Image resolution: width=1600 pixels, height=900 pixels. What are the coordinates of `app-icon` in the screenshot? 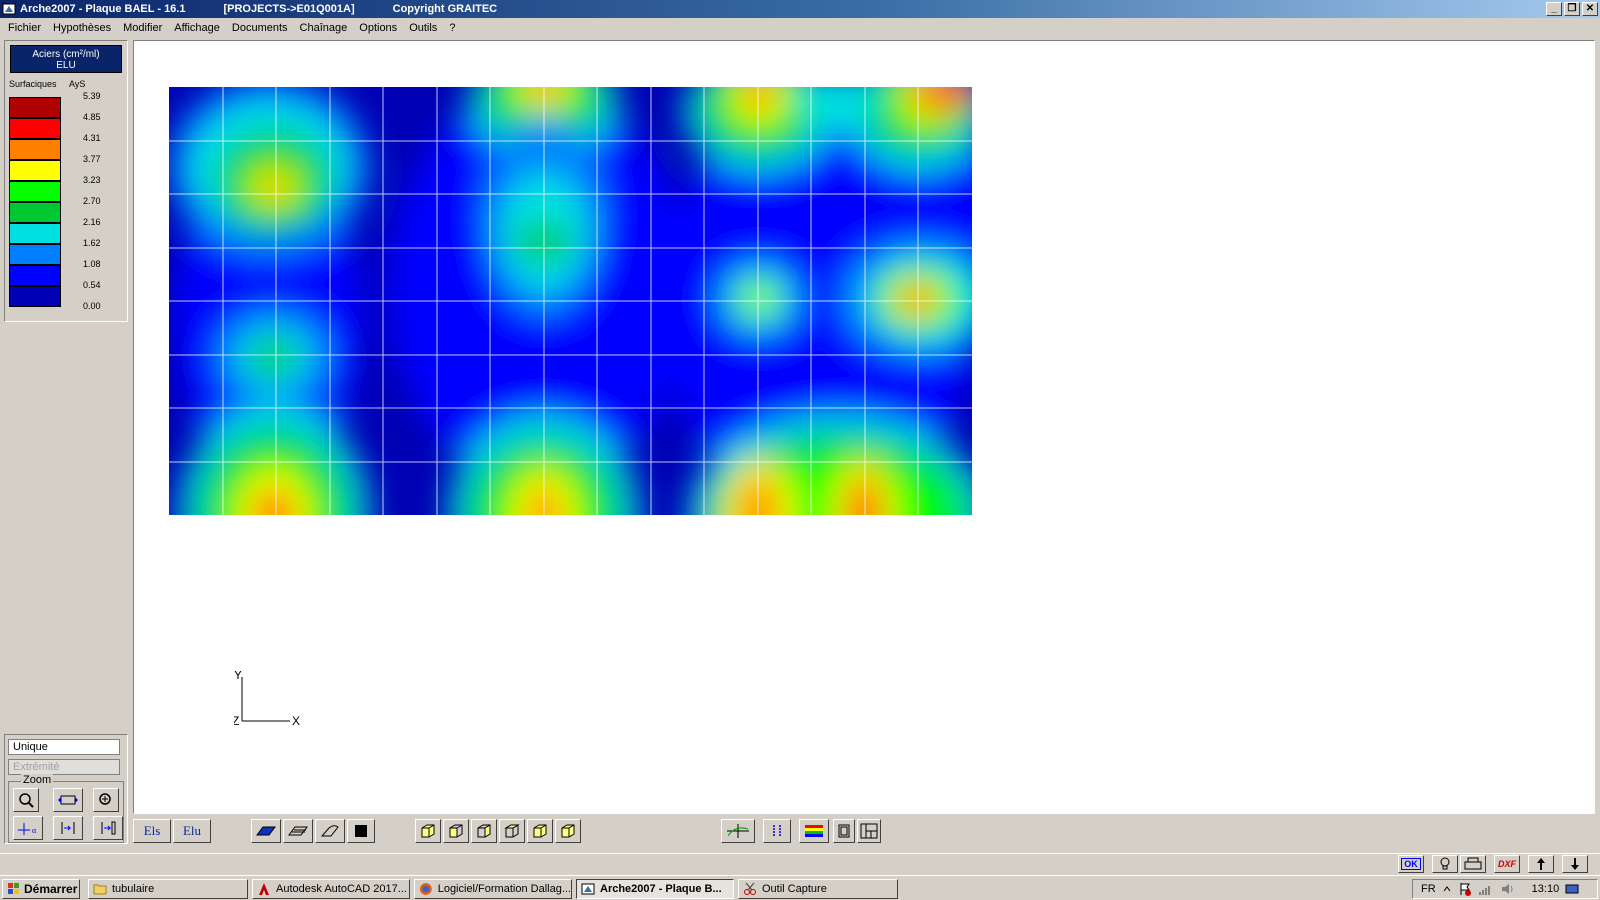 It's located at (9, 9).